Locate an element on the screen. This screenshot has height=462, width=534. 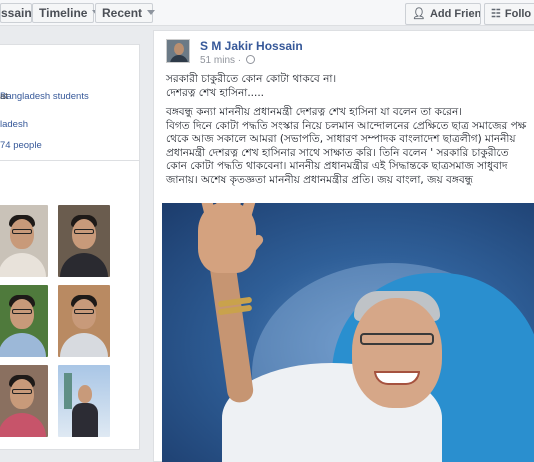
person-plus-icon: 👤︎ is located at coordinates (419, 14).